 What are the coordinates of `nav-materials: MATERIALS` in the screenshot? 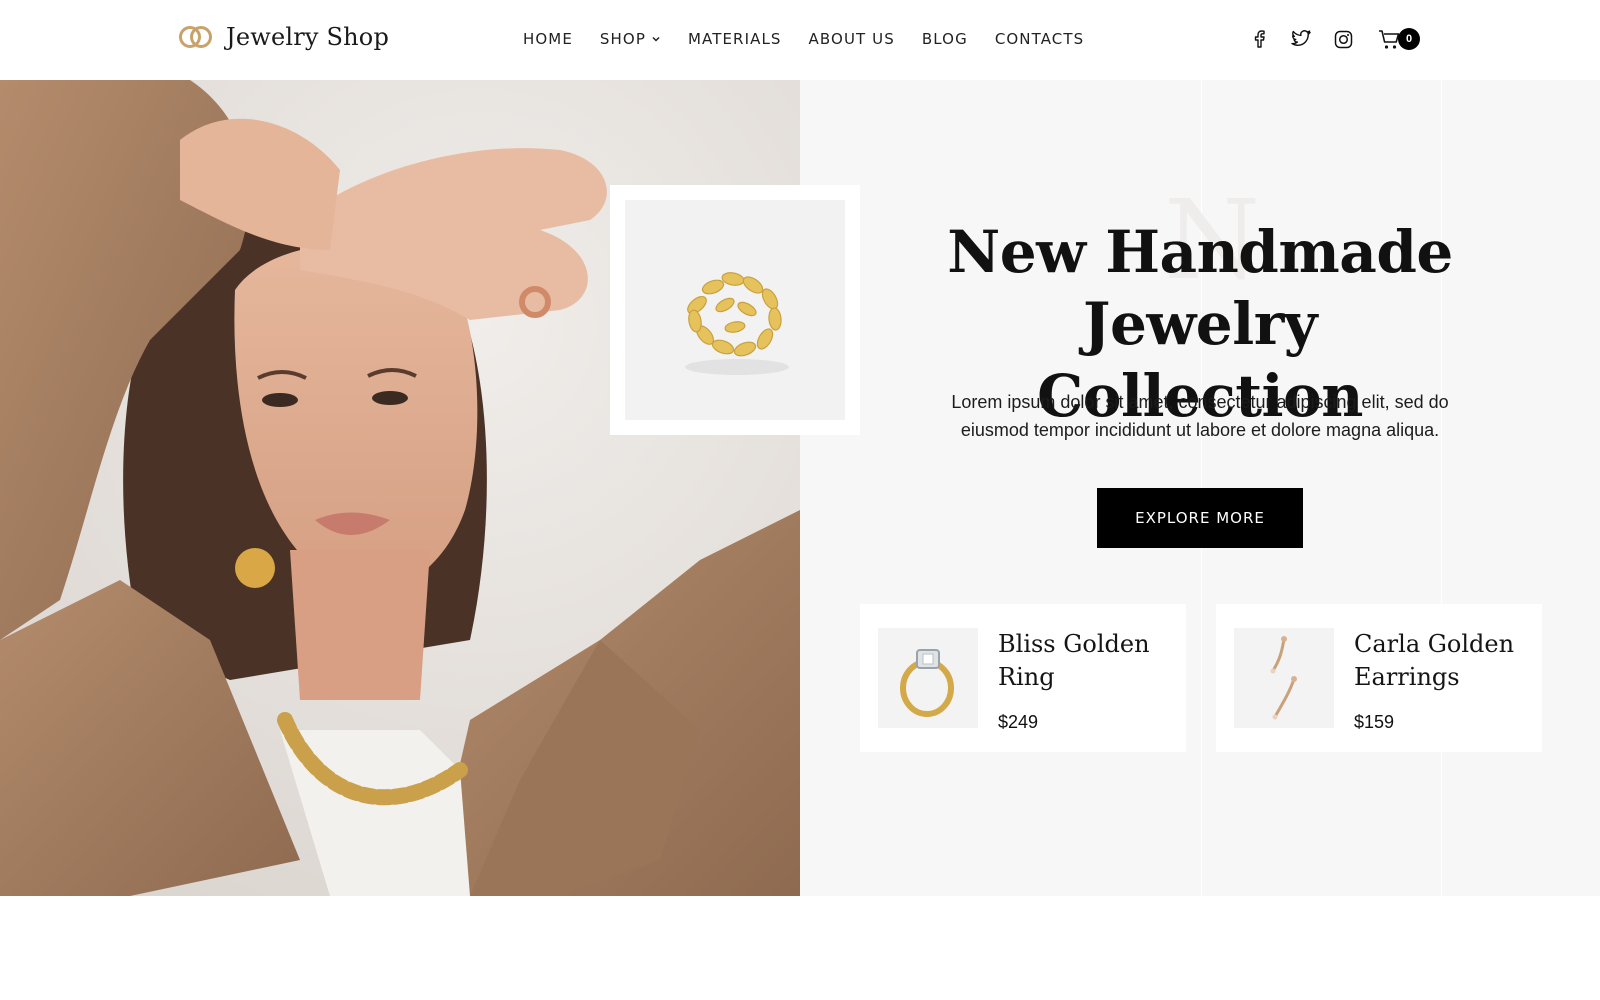 It's located at (735, 39).